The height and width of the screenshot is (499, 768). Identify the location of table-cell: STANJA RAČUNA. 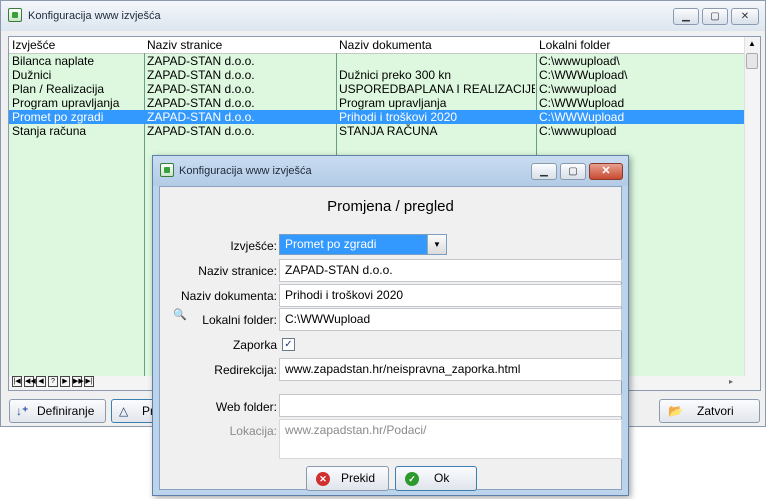
(388, 131).